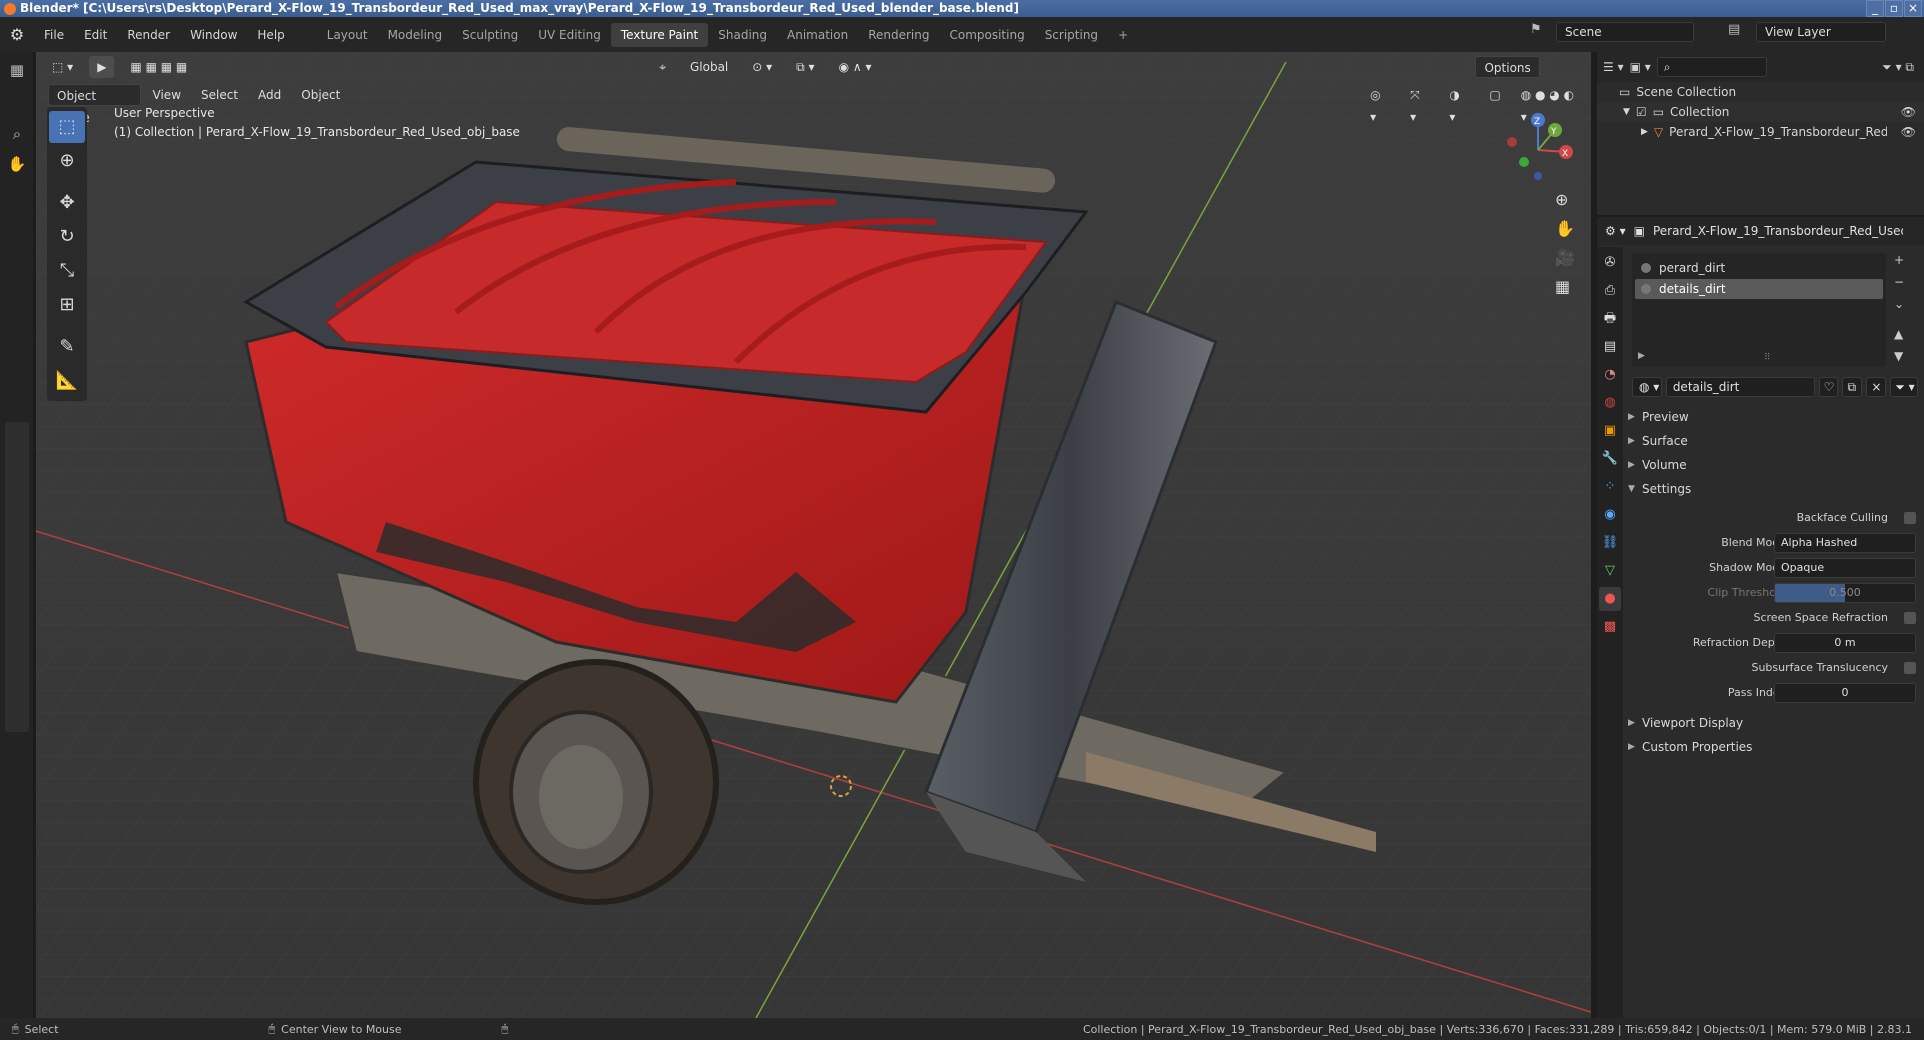 This screenshot has height=1040, width=1924. Describe the element at coordinates (67, 161) in the screenshot. I see `cursor-tool-icon: ⊕` at that location.